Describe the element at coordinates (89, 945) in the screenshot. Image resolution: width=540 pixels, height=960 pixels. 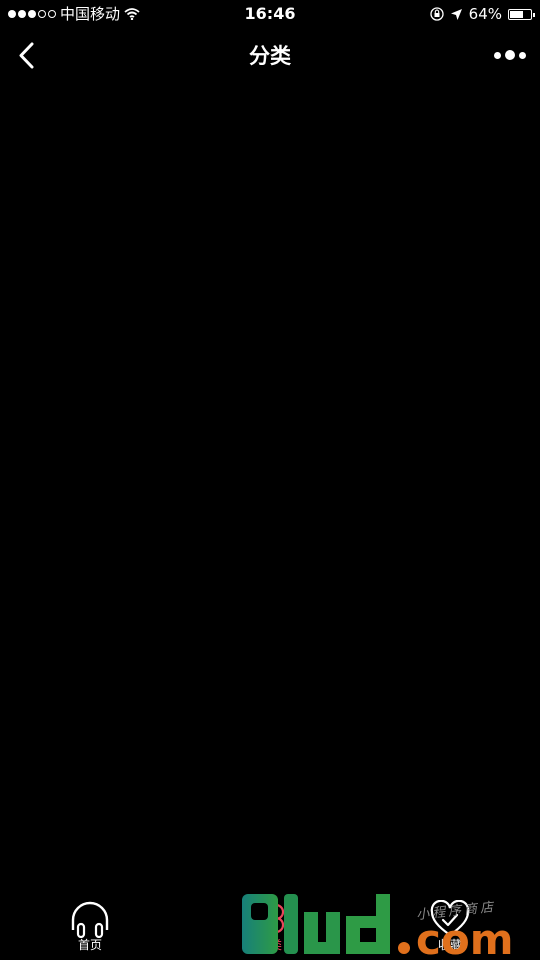
I see `tab-home-label: 首页` at that location.